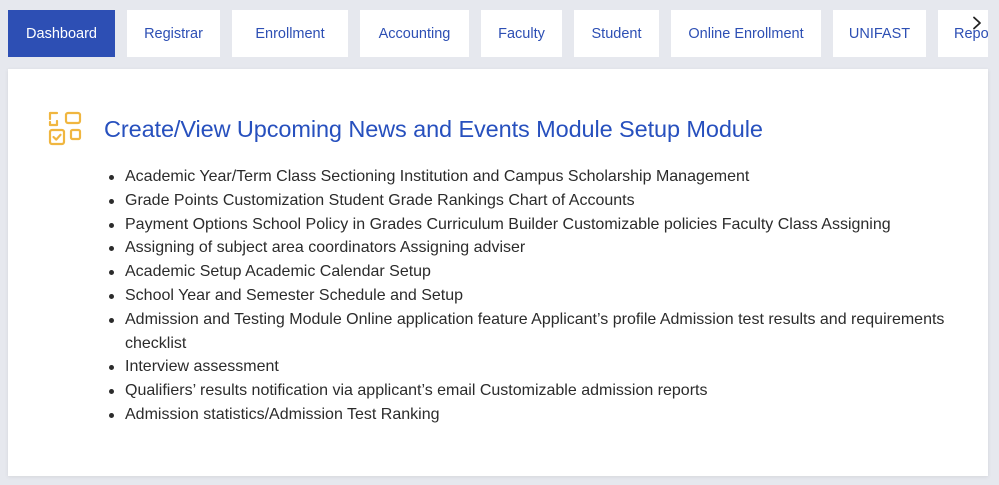 The width and height of the screenshot is (999, 485). Describe the element at coordinates (746, 33) in the screenshot. I see `tab-online-enrollment: Online Enrollment` at that location.